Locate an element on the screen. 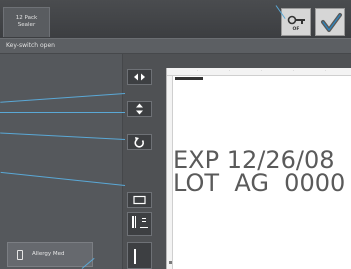 Image resolution: width=351 pixels, height=269 pixels. phone-icon is located at coordinates (20, 255).